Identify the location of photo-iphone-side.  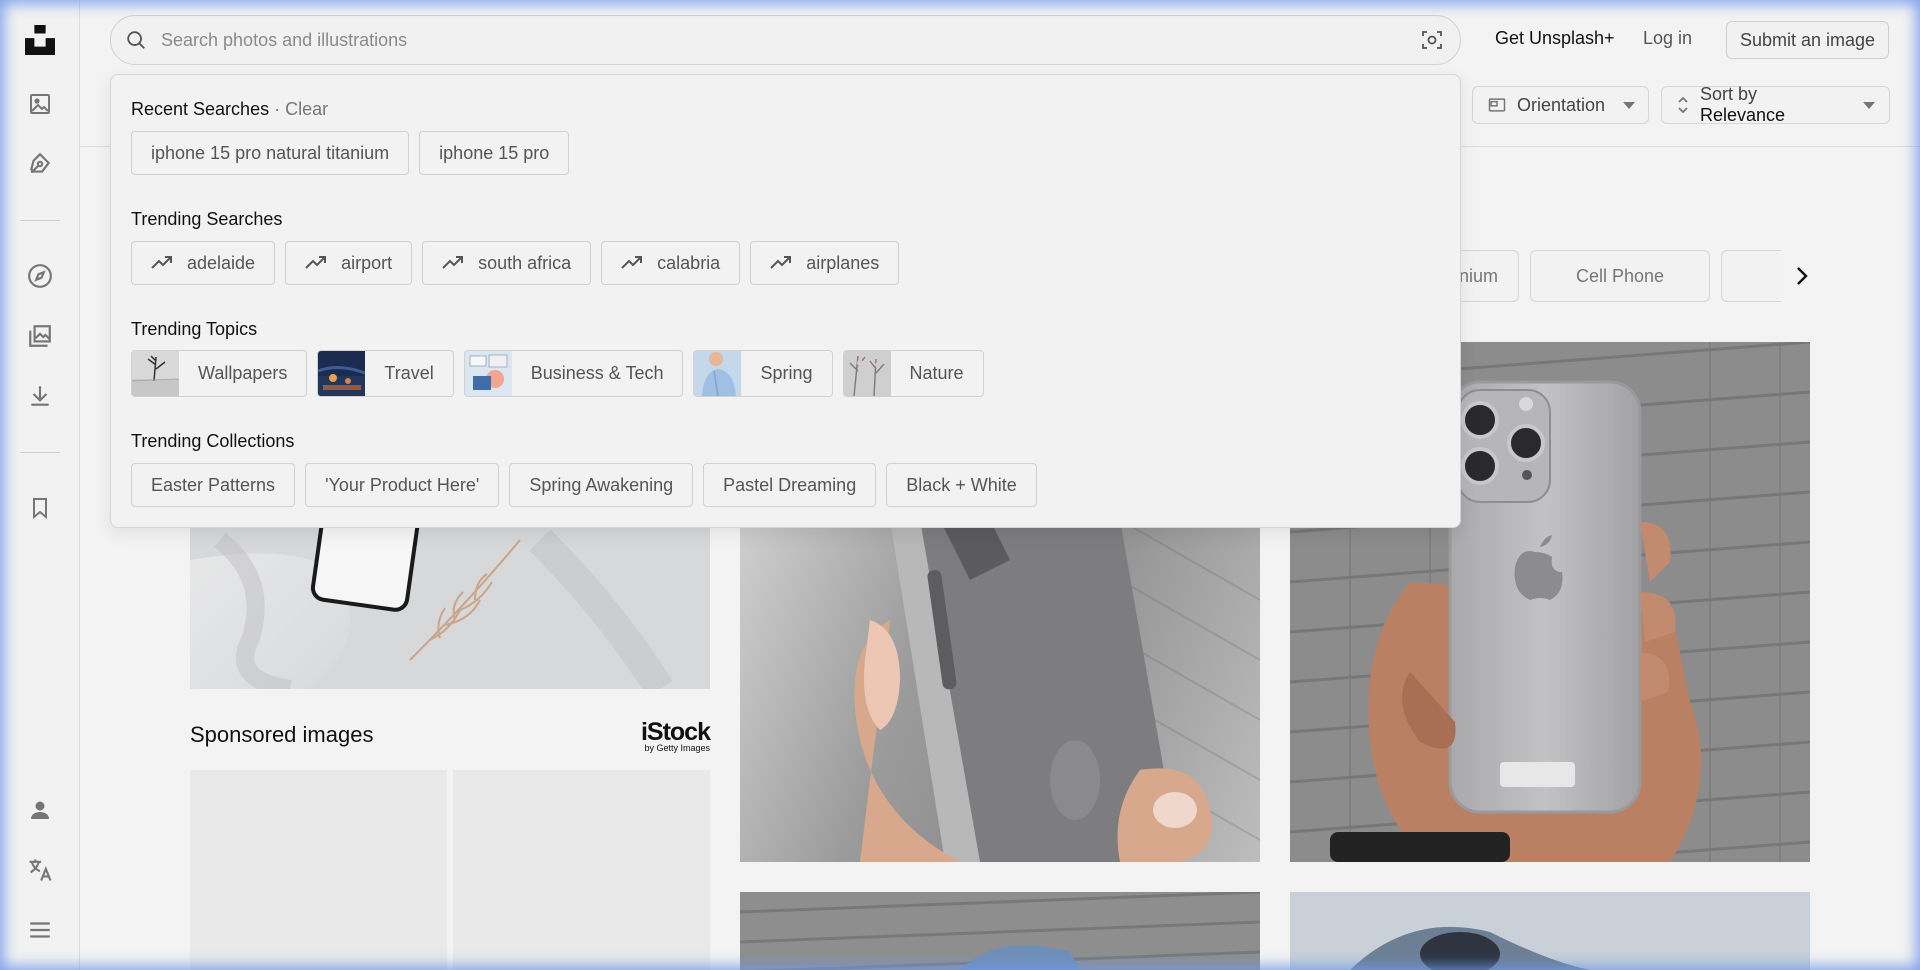
(1000, 691).